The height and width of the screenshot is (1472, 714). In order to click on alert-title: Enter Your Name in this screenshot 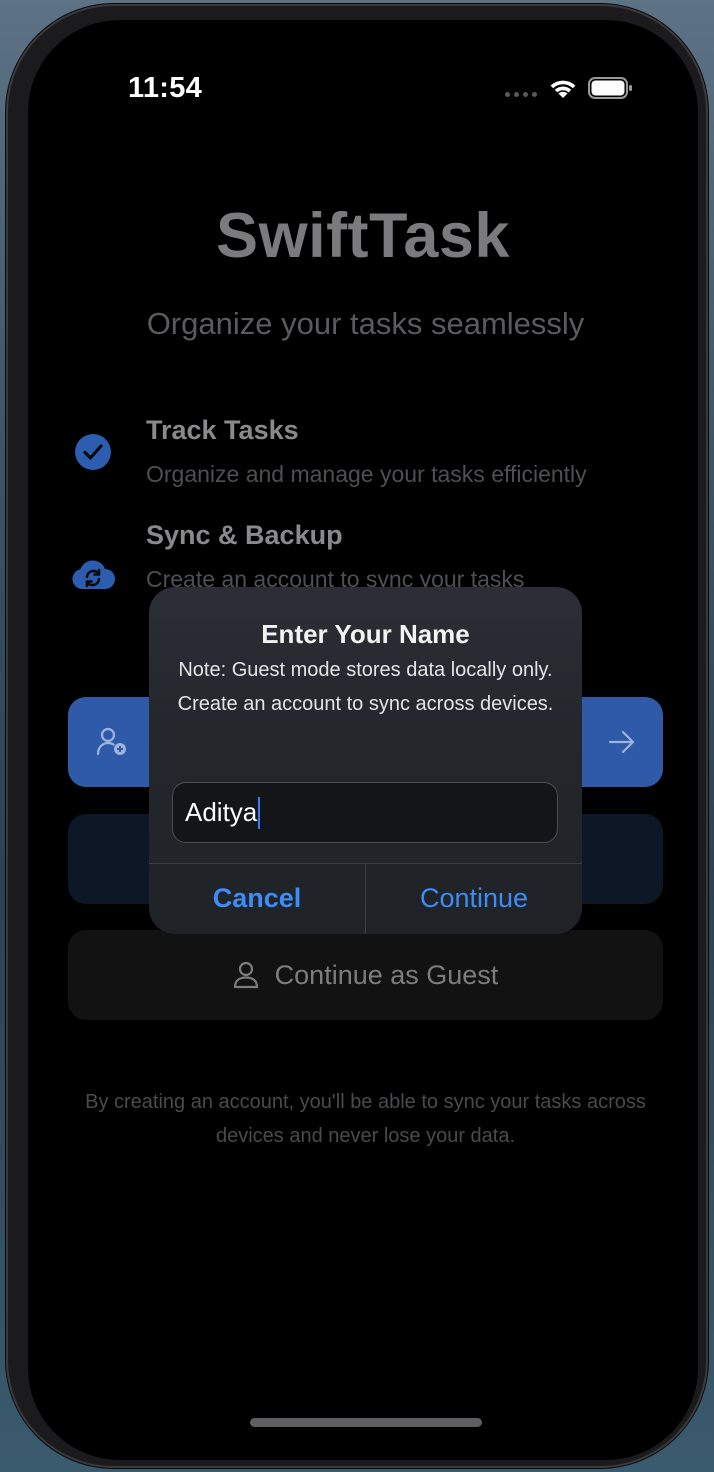, I will do `click(365, 634)`.